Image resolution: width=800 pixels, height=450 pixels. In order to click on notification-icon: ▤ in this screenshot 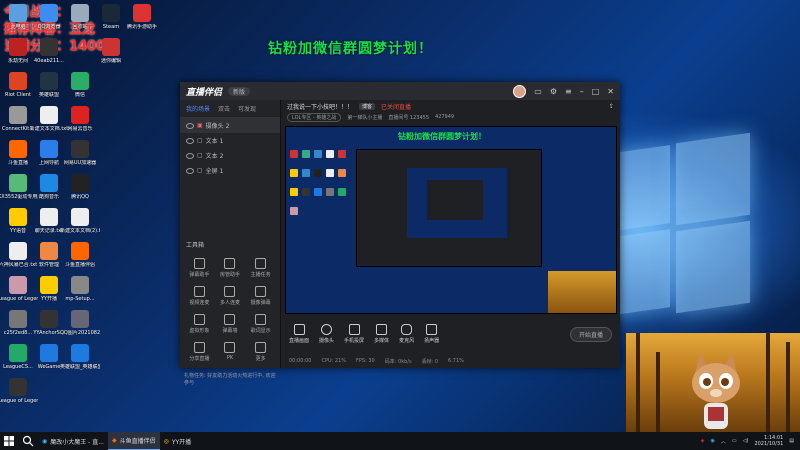, I will do `click(791, 441)`.